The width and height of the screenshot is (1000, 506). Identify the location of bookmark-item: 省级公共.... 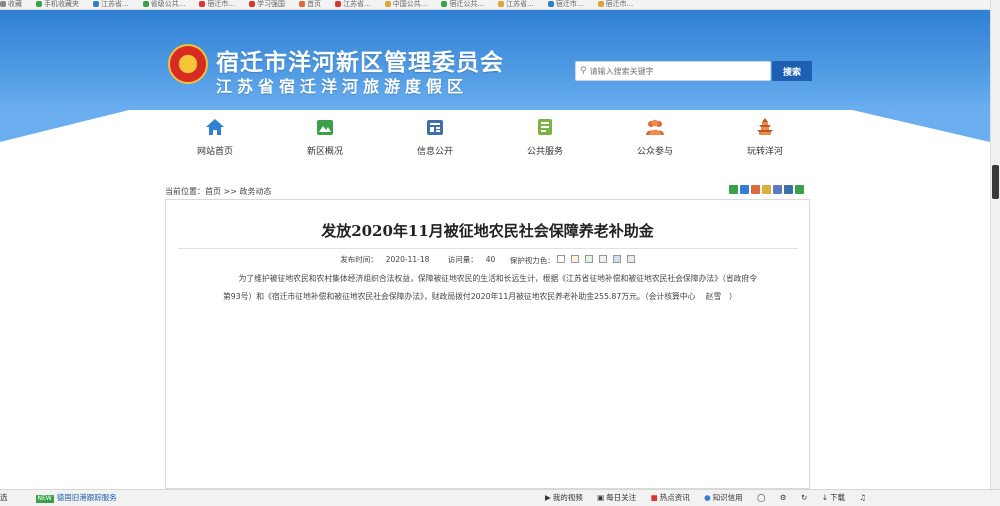
(163, 4).